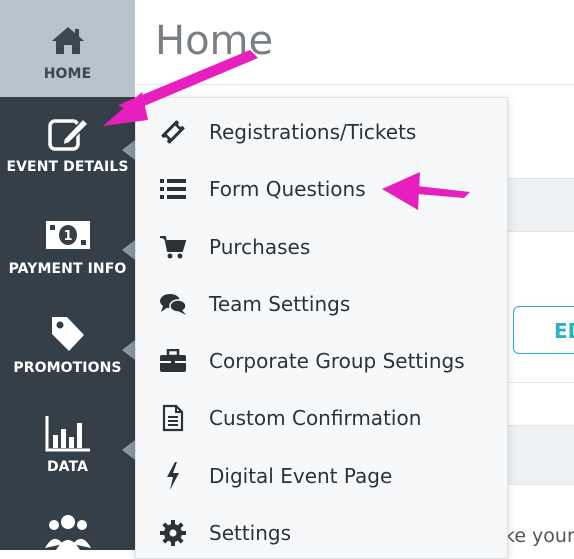 This screenshot has width=574, height=559. Describe the element at coordinates (173, 476) in the screenshot. I see `bolt-icon` at that location.